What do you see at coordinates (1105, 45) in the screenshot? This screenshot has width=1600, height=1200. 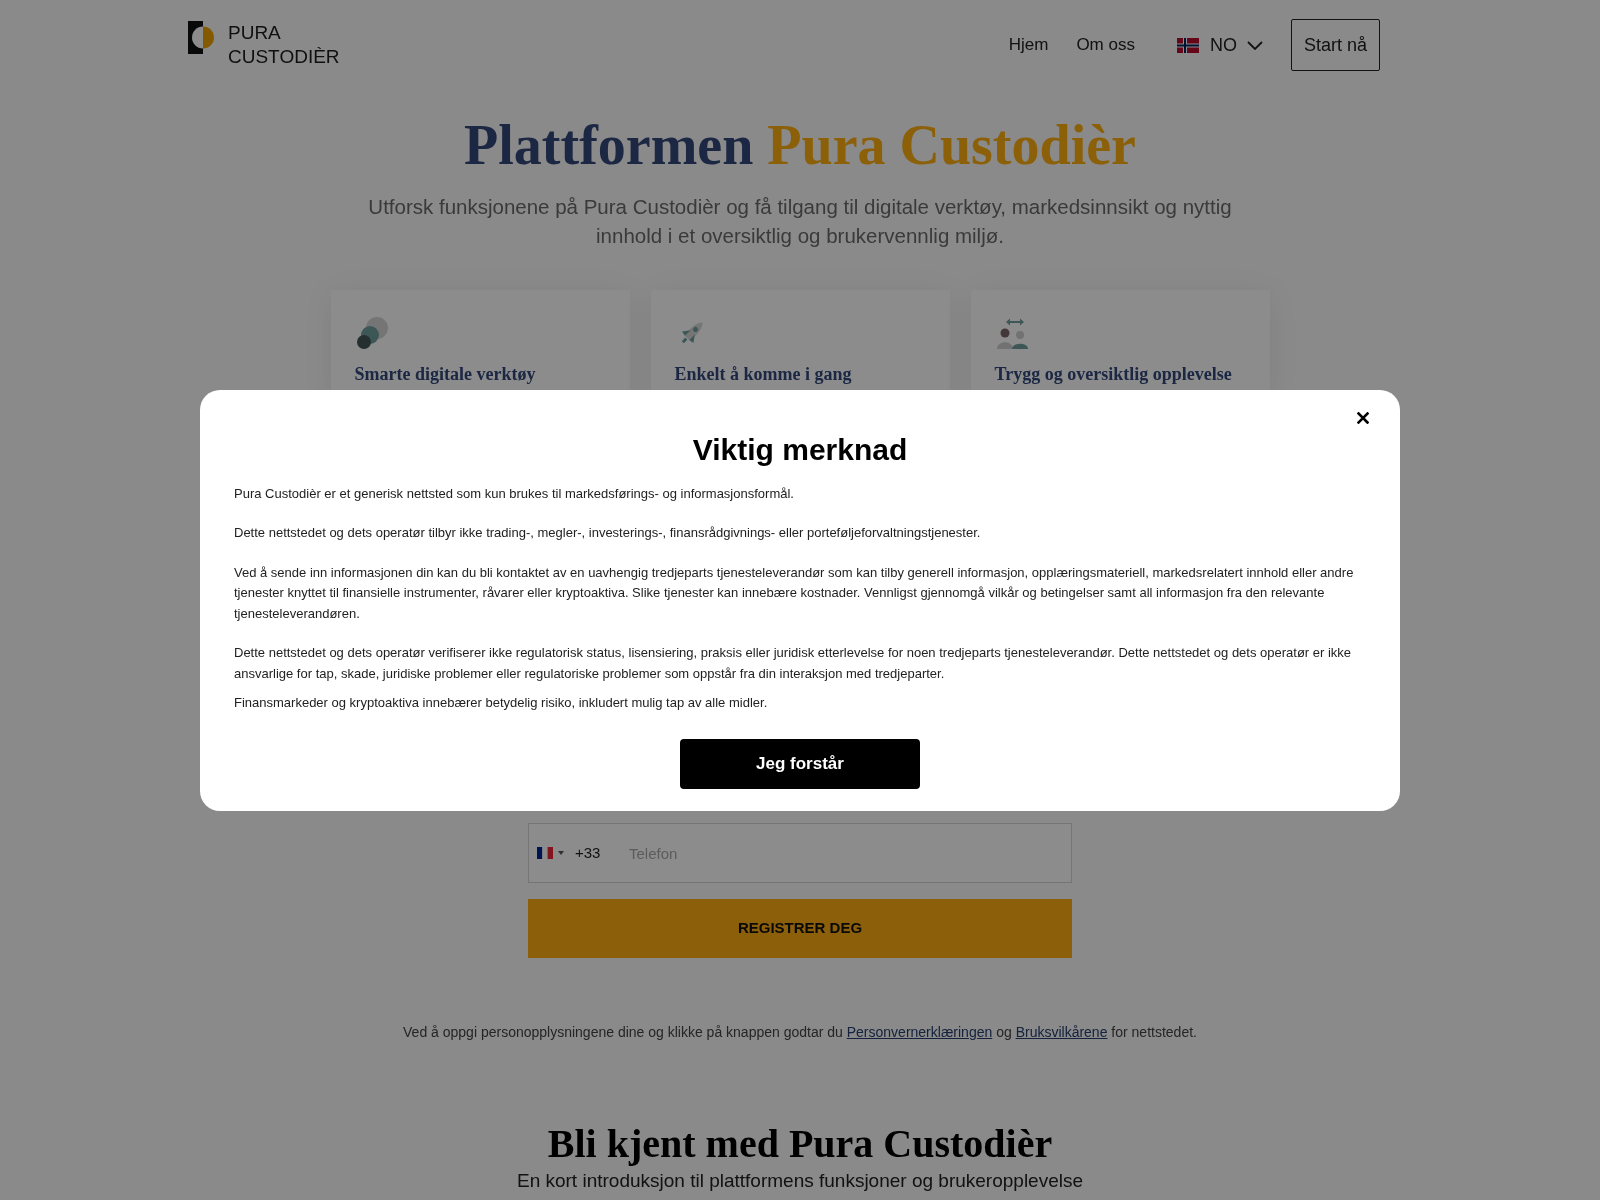 I see `nav-link: Om oss` at bounding box center [1105, 45].